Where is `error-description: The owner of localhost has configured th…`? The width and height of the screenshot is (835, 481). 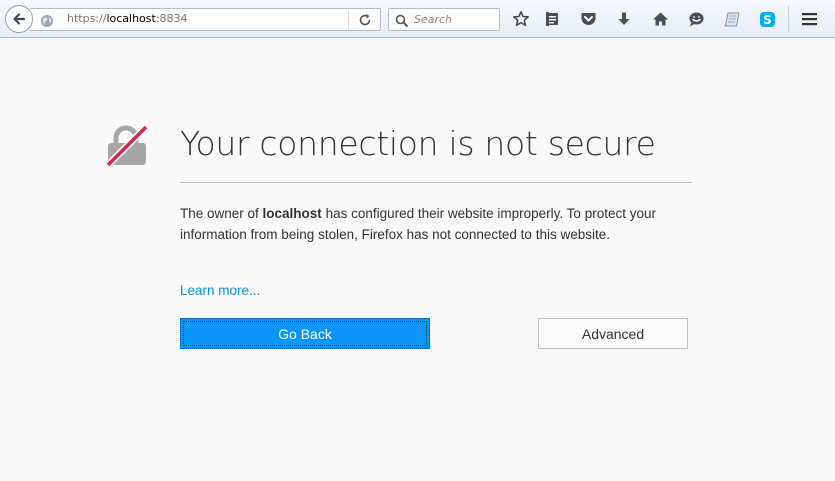
error-description: The owner of localhost has configured th… is located at coordinates (440, 224).